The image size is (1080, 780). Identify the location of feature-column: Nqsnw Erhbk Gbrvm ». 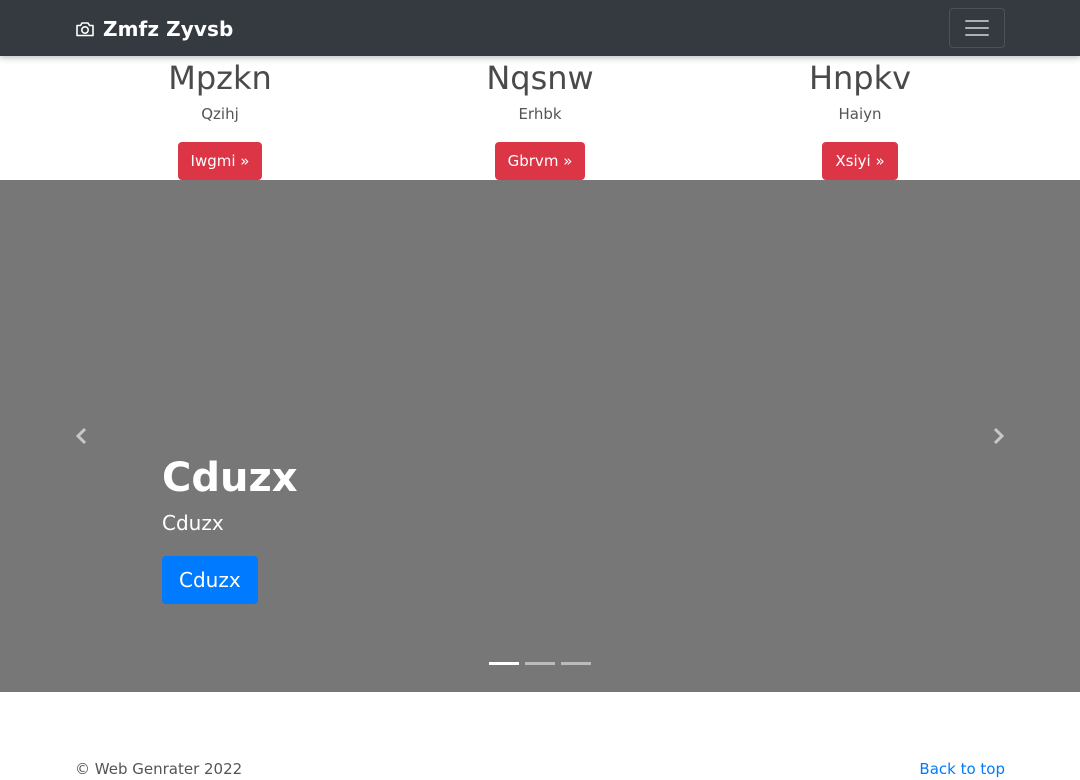
(540, 118).